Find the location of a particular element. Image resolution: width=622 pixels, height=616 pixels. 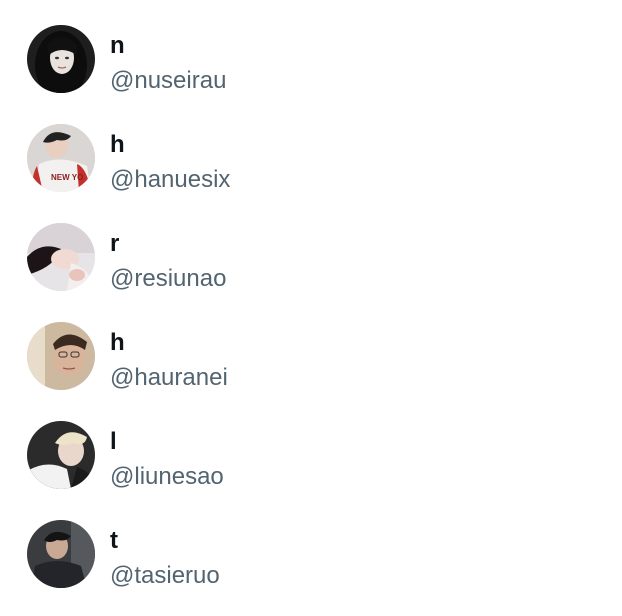

display-name: l is located at coordinates (113, 441).